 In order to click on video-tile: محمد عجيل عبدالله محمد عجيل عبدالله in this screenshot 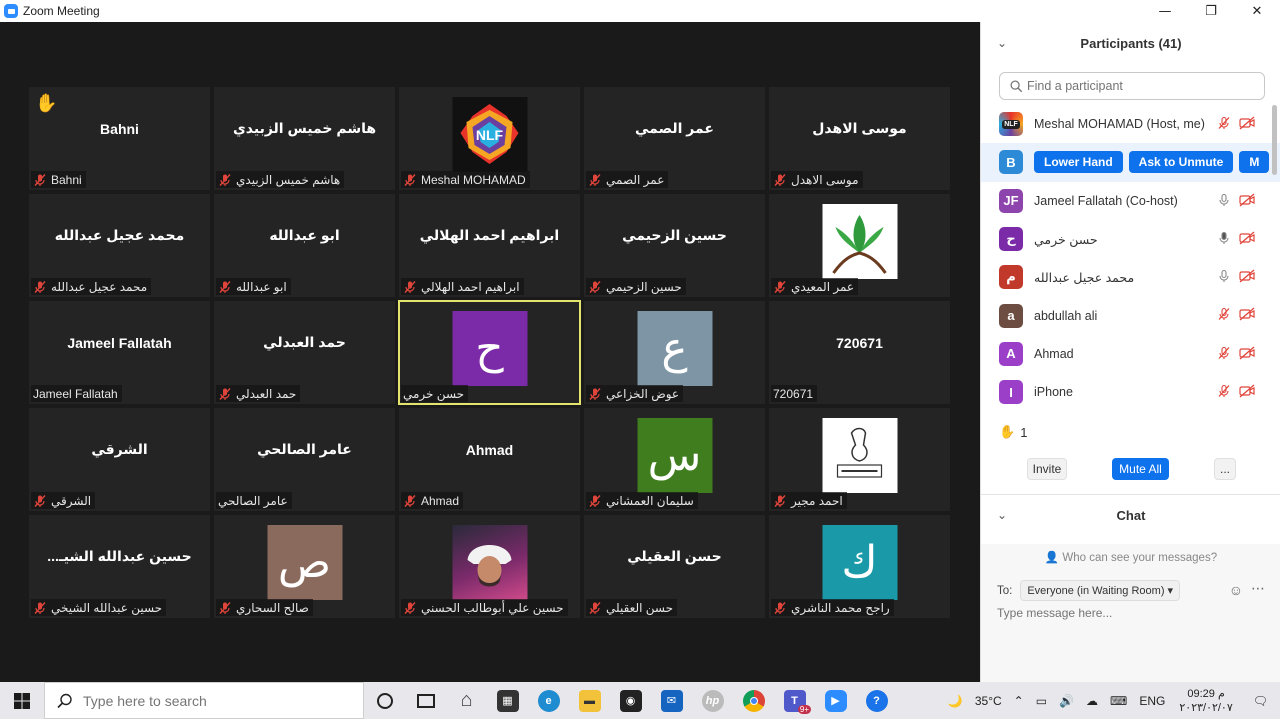, I will do `click(119, 245)`.